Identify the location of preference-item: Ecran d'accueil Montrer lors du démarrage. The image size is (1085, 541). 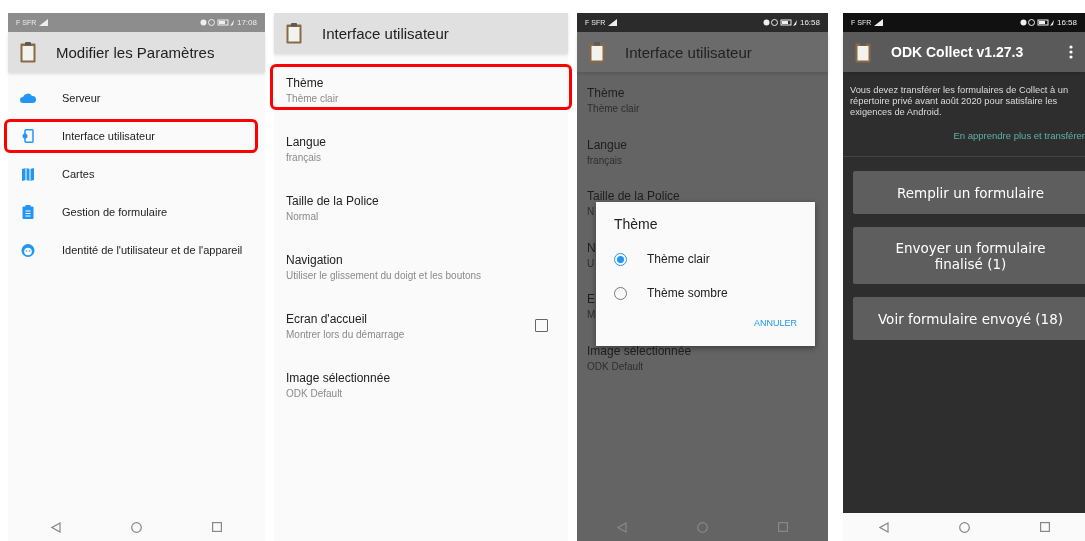
(421, 324).